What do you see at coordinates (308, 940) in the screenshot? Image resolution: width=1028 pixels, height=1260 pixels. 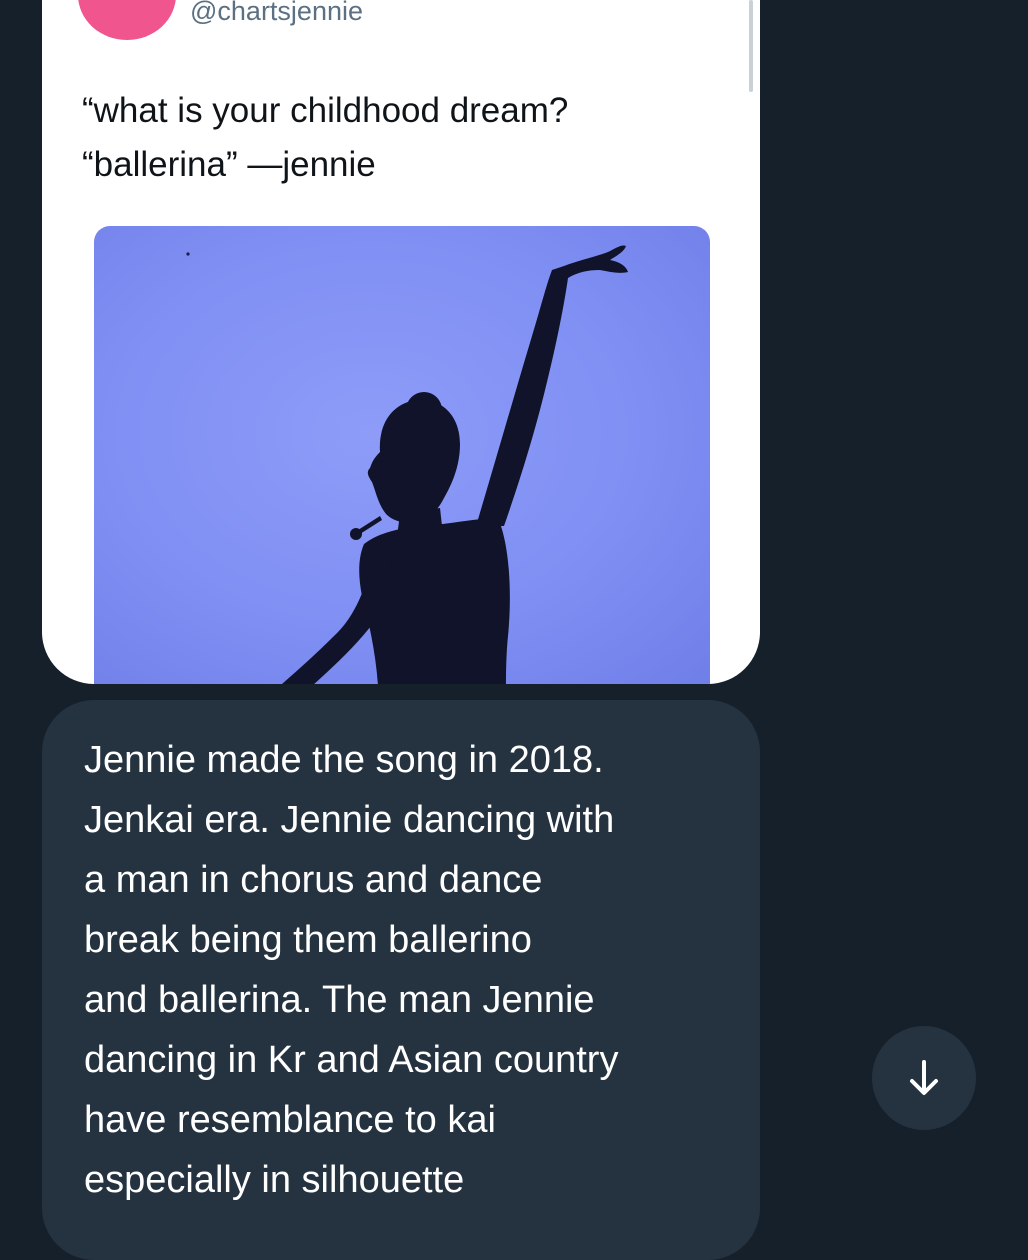 I see `reply-text-line: break being them ballerino` at bounding box center [308, 940].